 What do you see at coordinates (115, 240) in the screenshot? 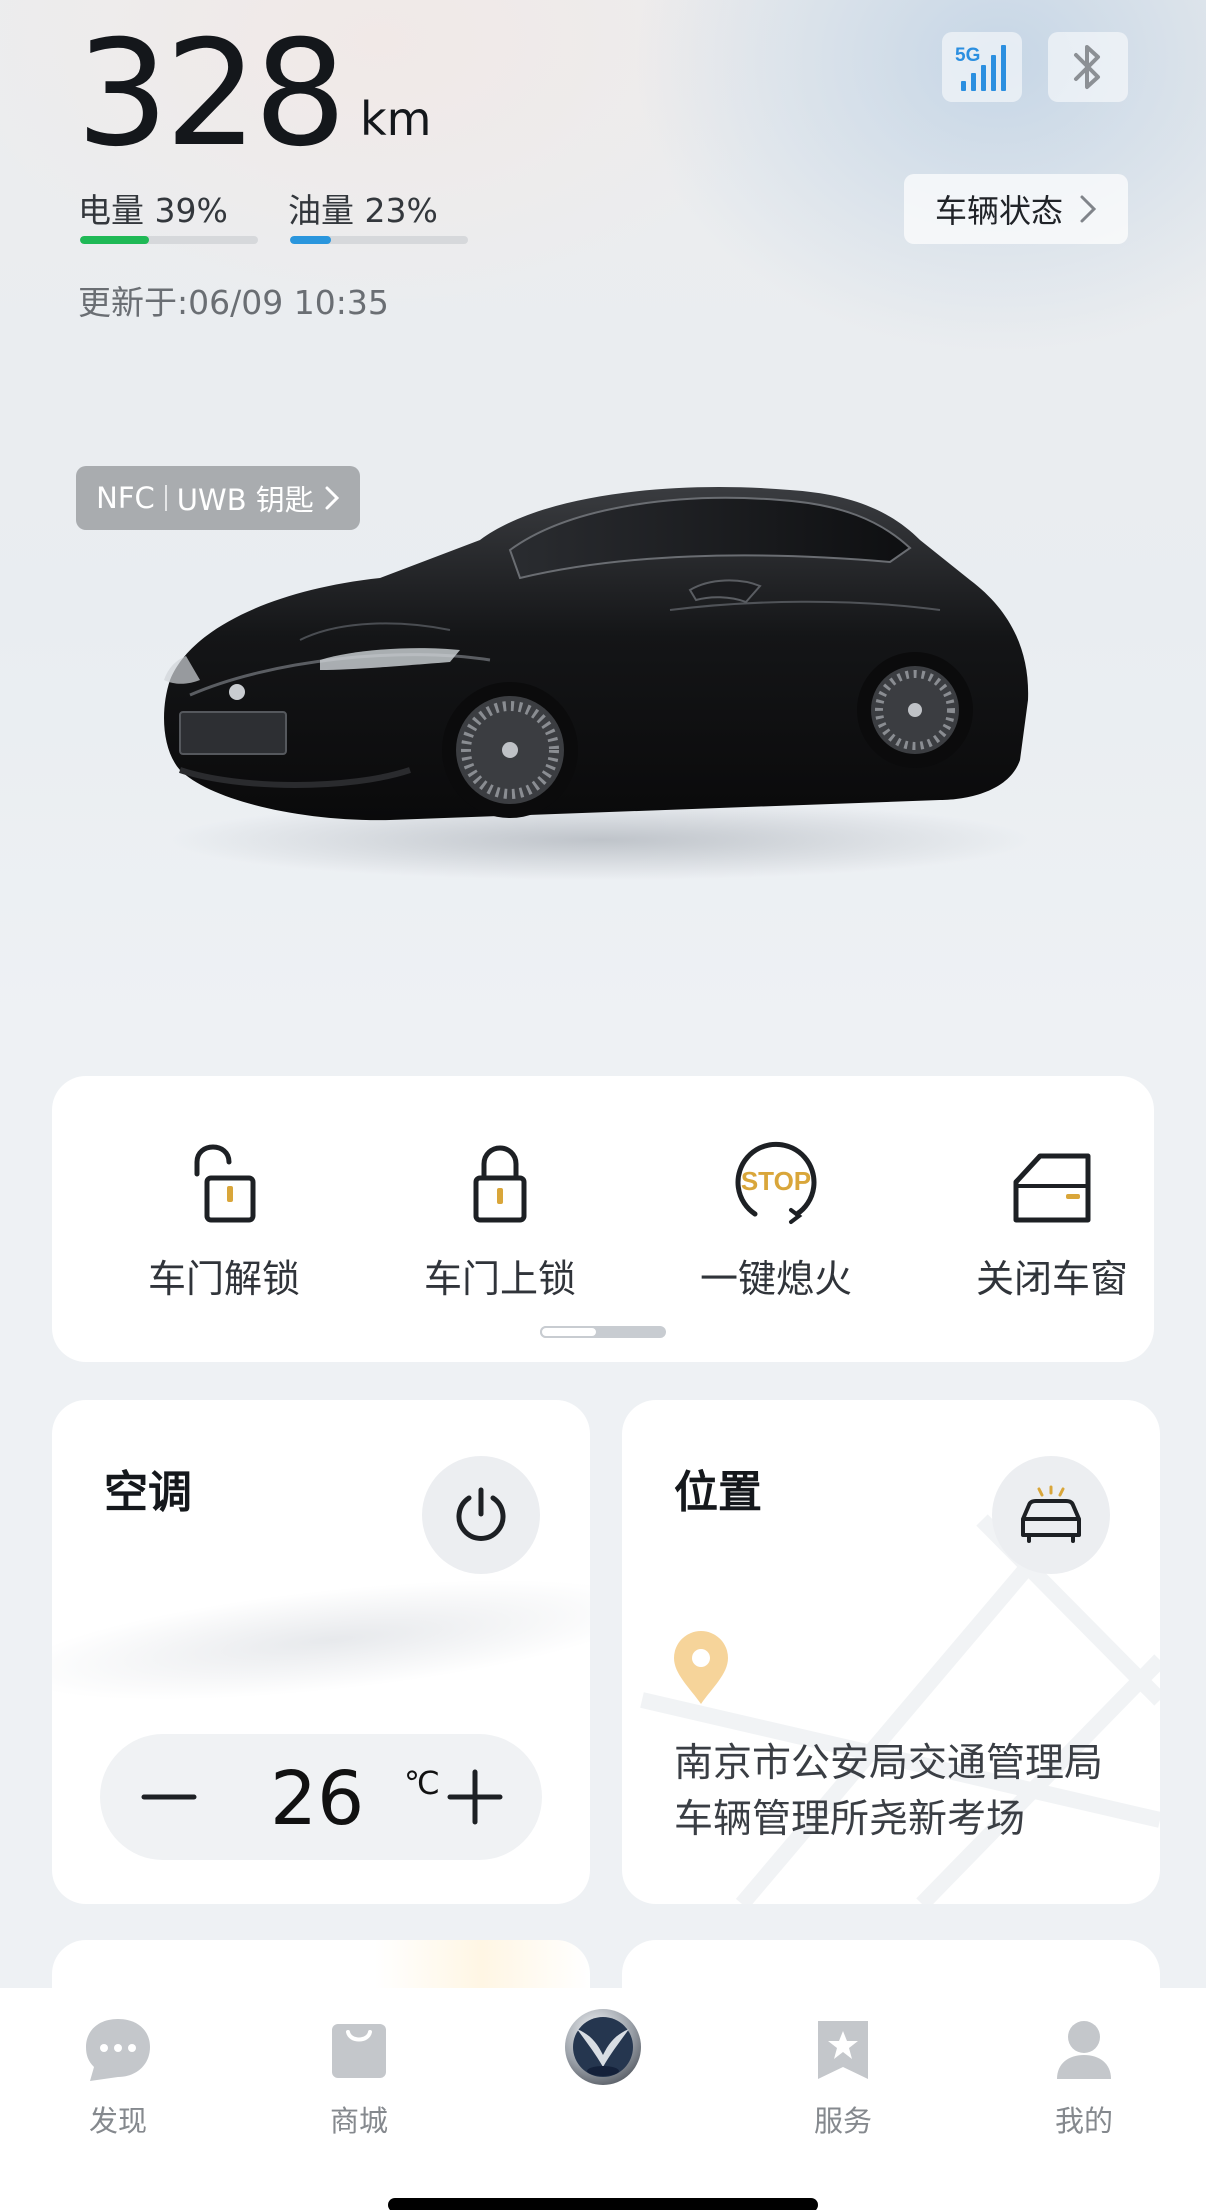
I see `battery-bar-fill` at bounding box center [115, 240].